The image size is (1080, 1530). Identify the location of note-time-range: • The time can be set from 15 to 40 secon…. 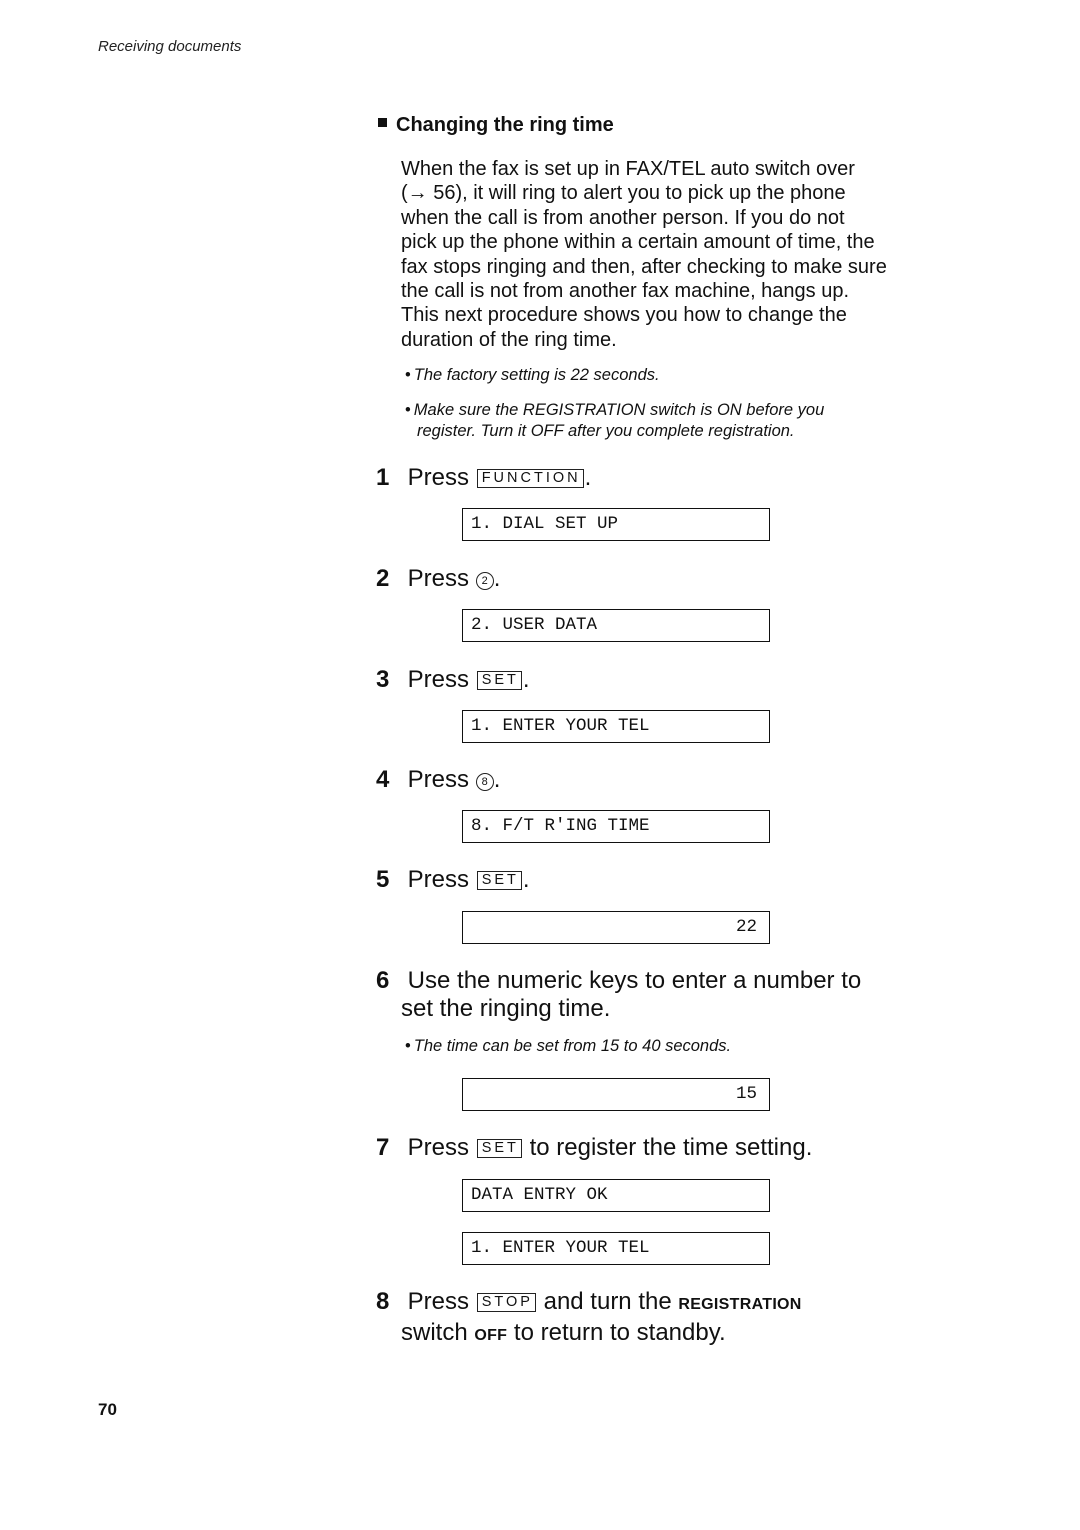
(655, 1046).